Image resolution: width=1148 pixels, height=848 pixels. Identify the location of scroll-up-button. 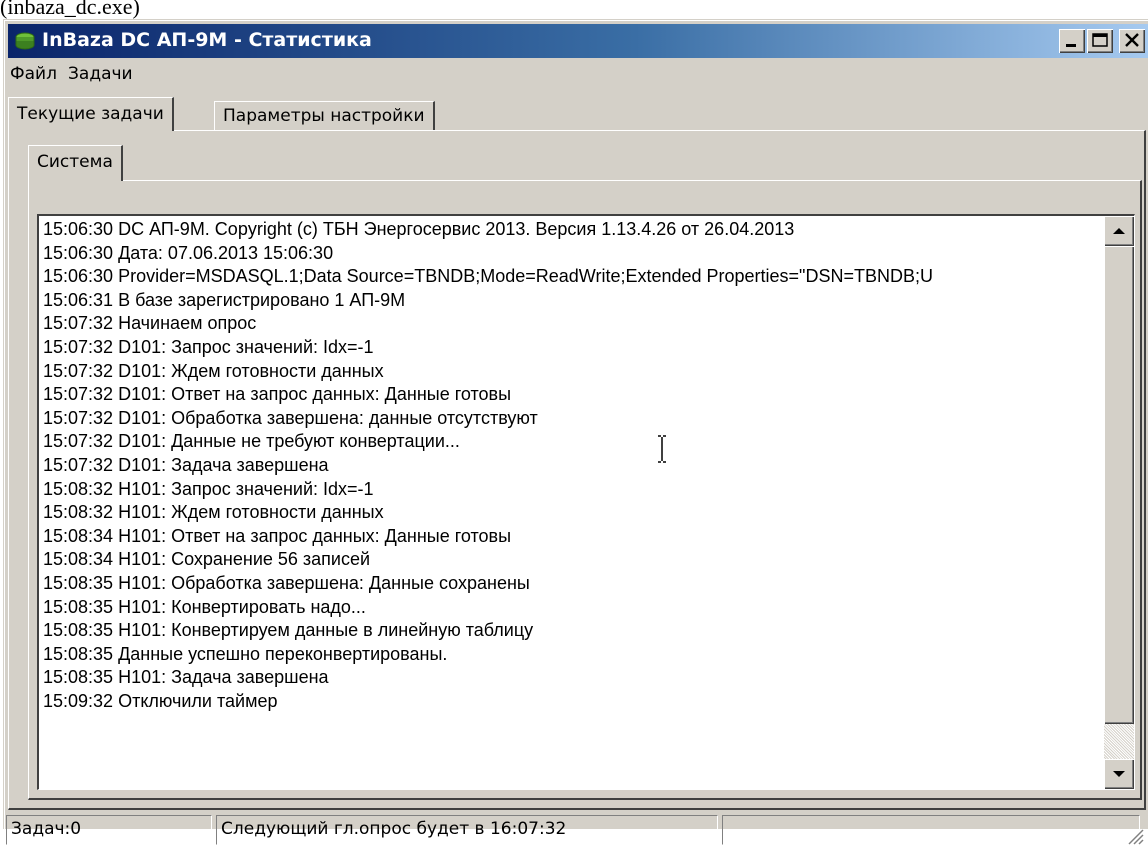
(1119, 231).